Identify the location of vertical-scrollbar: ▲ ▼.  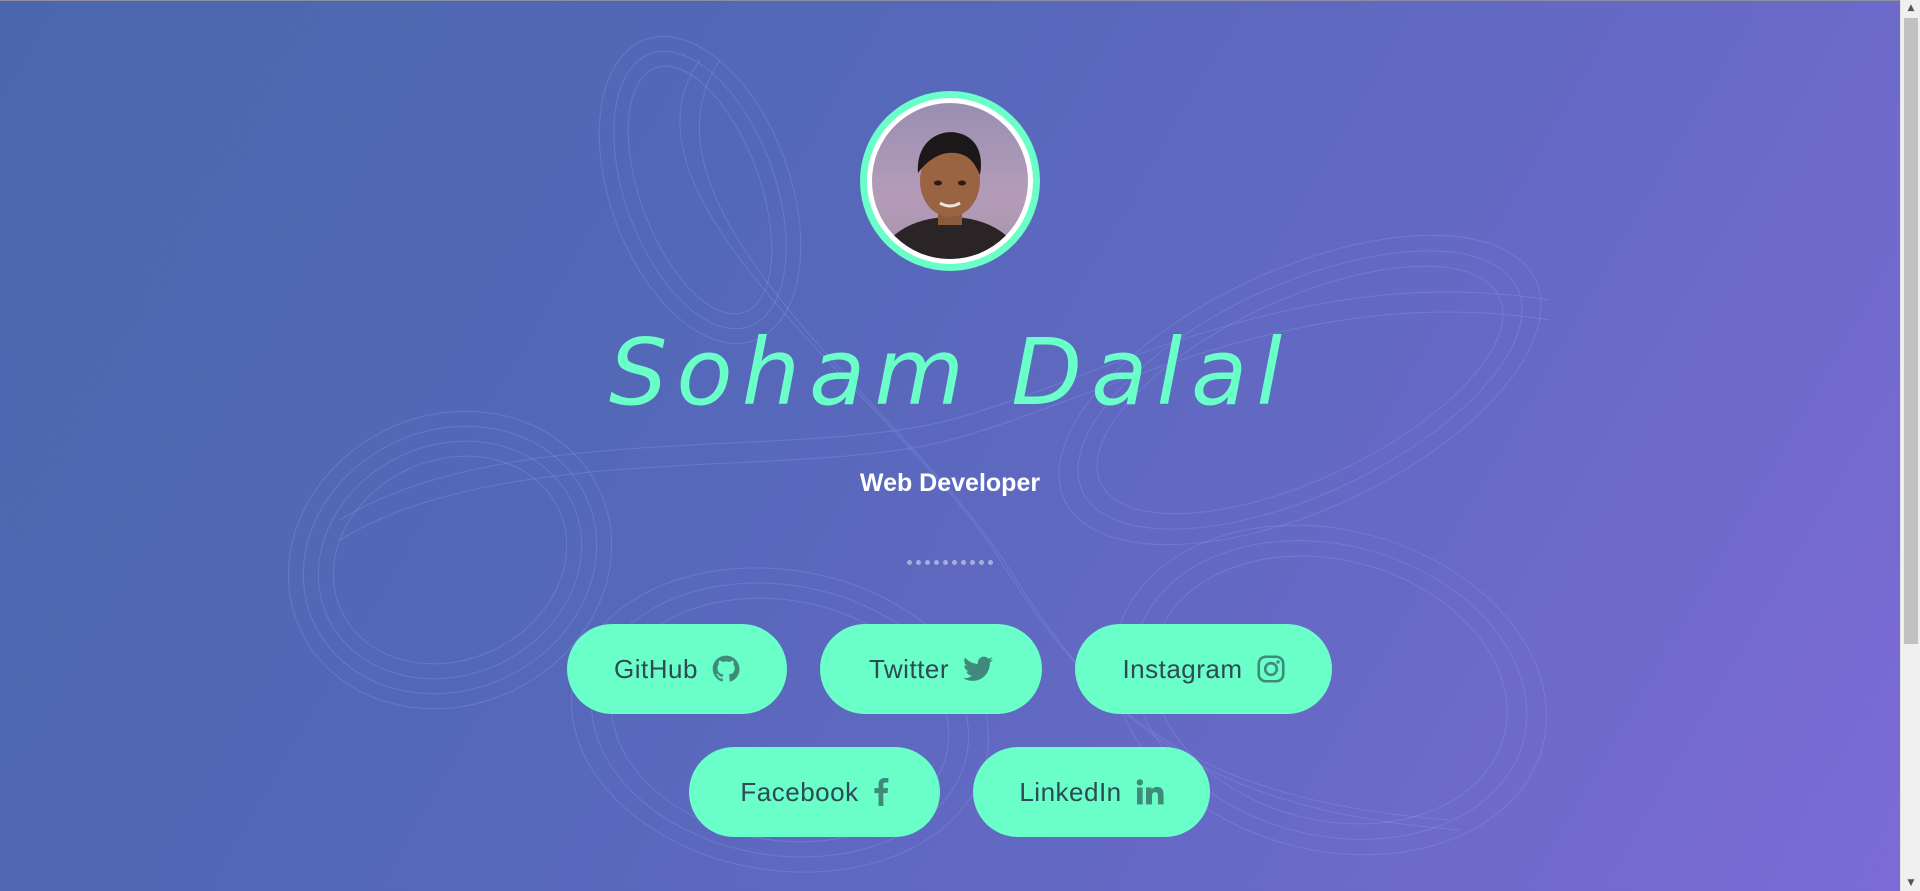
(1910, 445).